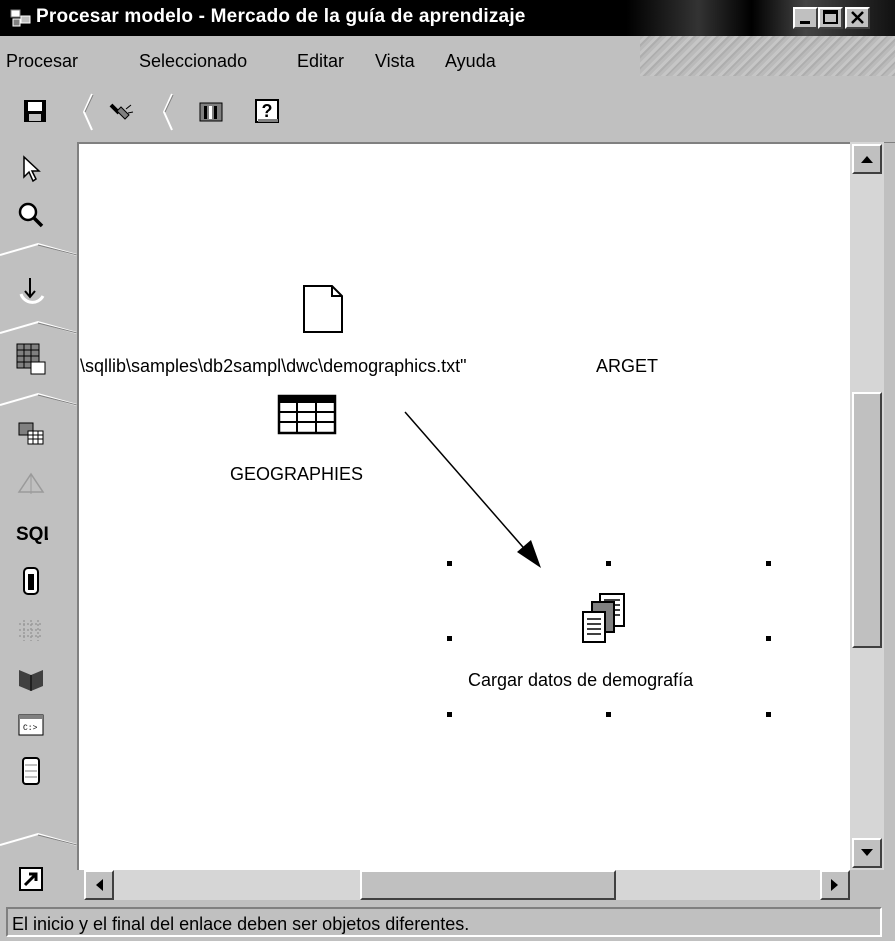  I want to click on arrow-left-icon, so click(99, 885).